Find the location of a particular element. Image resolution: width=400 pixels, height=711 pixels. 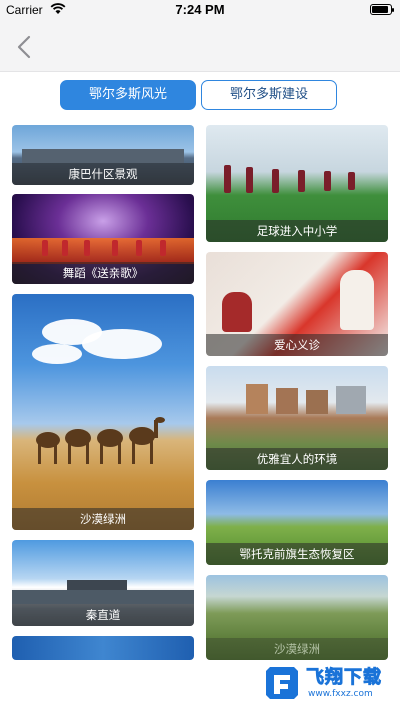

city-skyline is located at coordinates (103, 156).